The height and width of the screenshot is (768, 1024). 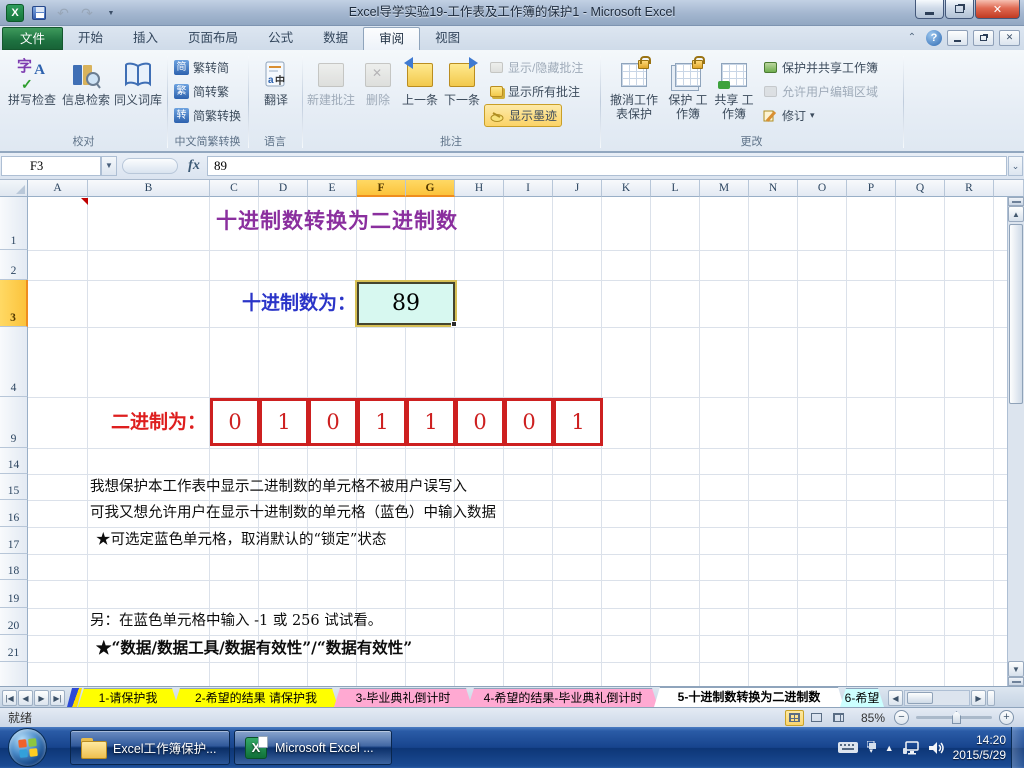 What do you see at coordinates (957, 37) in the screenshot?
I see `doc-minimize-button` at bounding box center [957, 37].